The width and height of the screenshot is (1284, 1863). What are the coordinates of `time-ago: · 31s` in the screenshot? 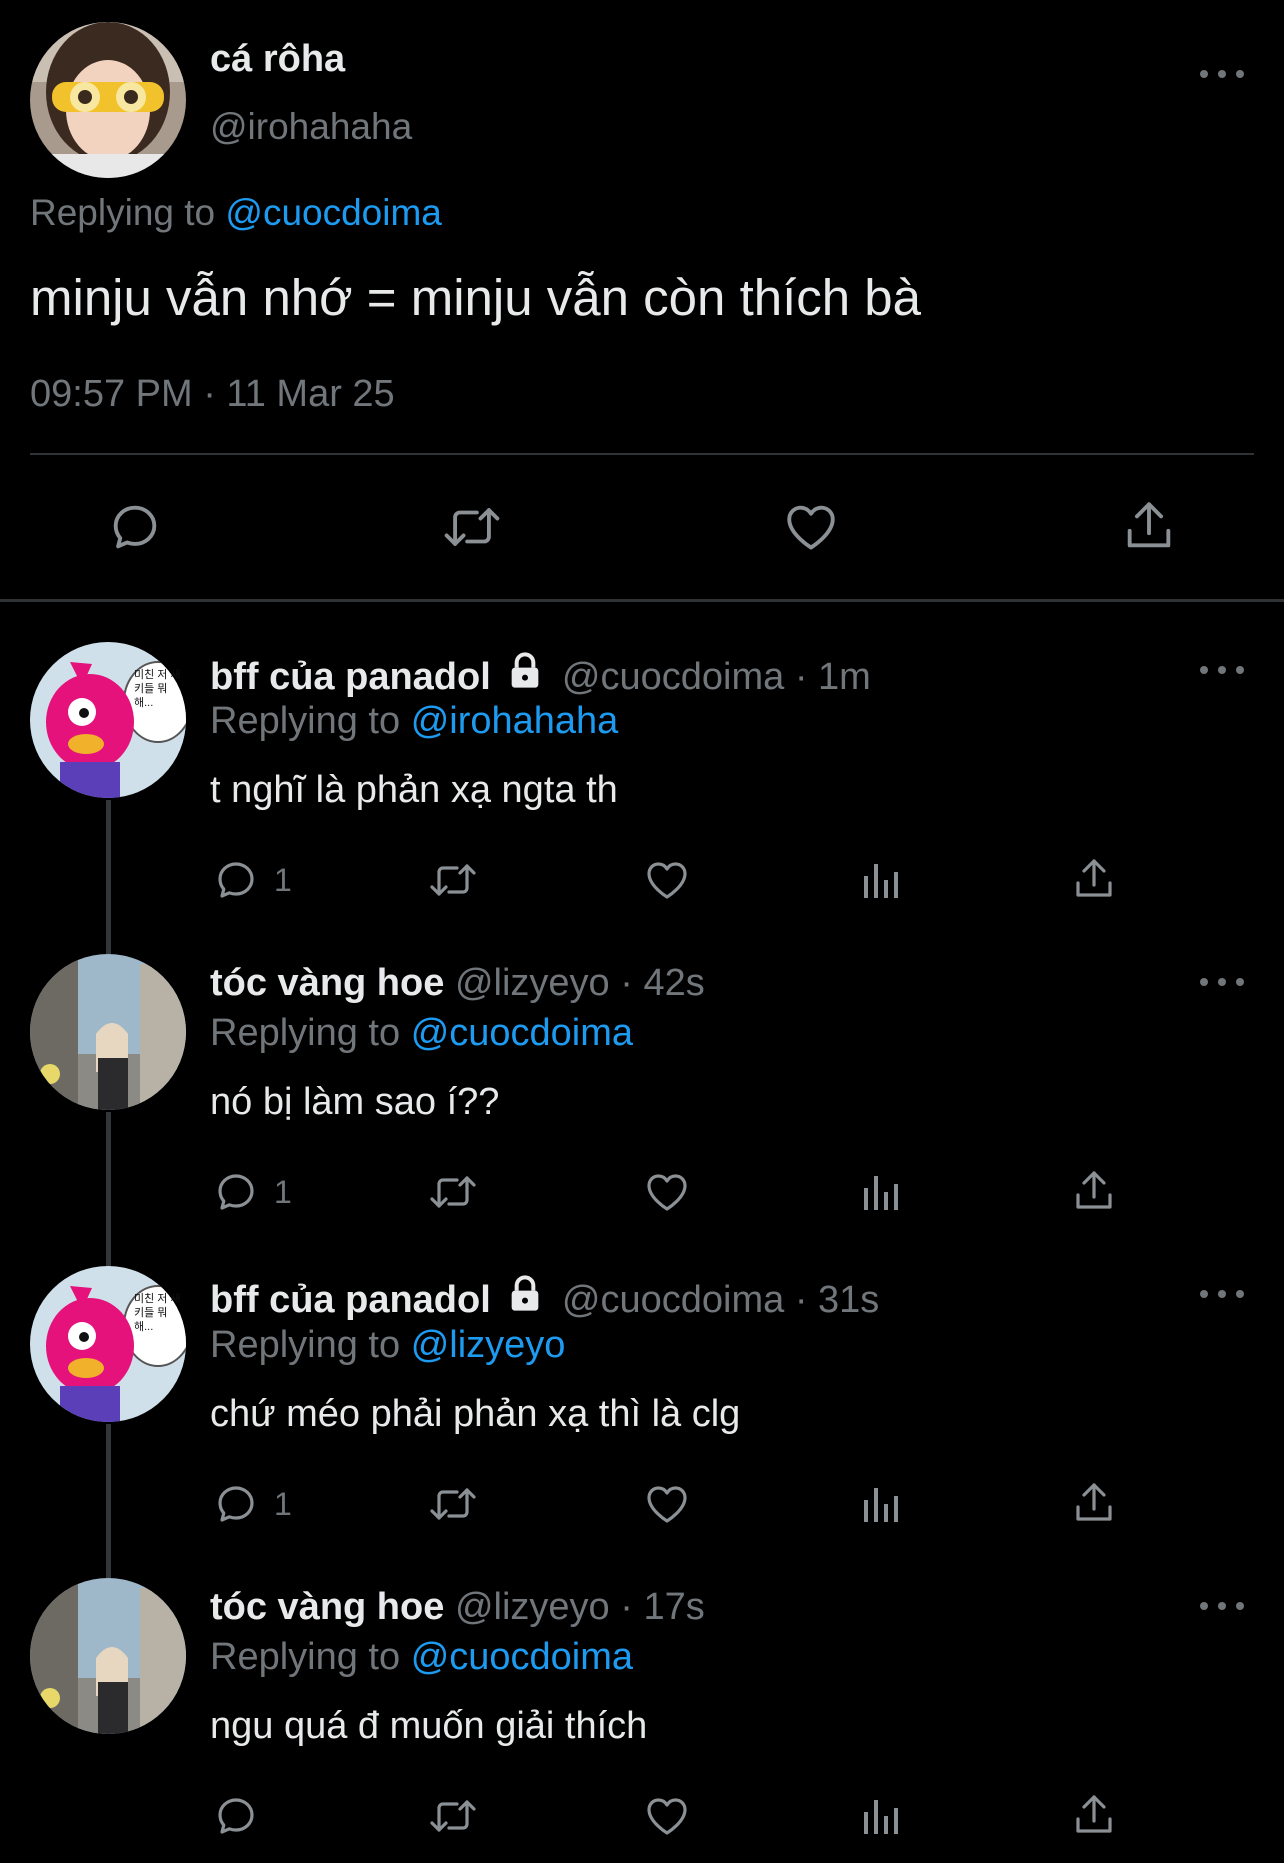 It's located at (837, 1300).